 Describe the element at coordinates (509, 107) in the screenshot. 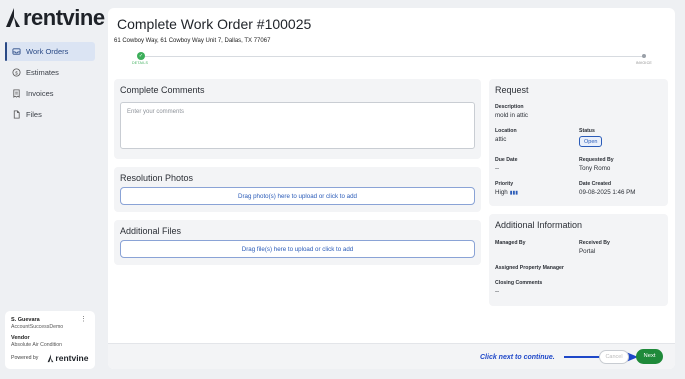

I see `description-label: Description` at that location.